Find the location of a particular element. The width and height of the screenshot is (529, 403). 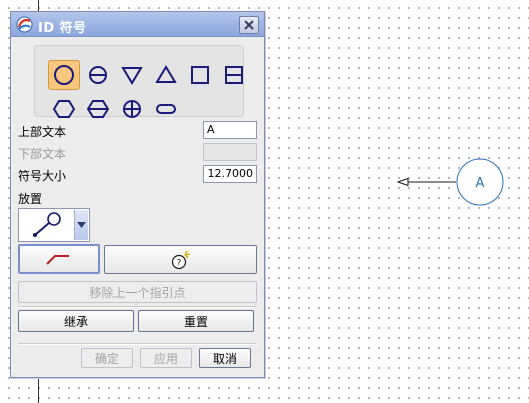

circle-divided-symbol is located at coordinates (98, 75).